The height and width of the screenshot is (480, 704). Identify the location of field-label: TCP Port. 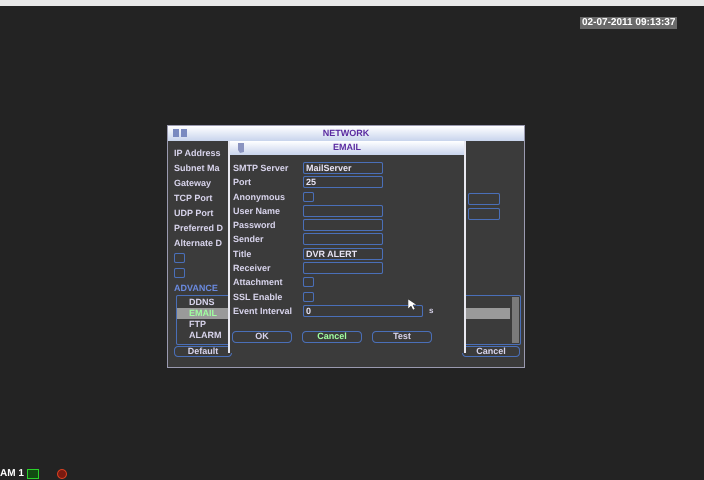
(193, 198).